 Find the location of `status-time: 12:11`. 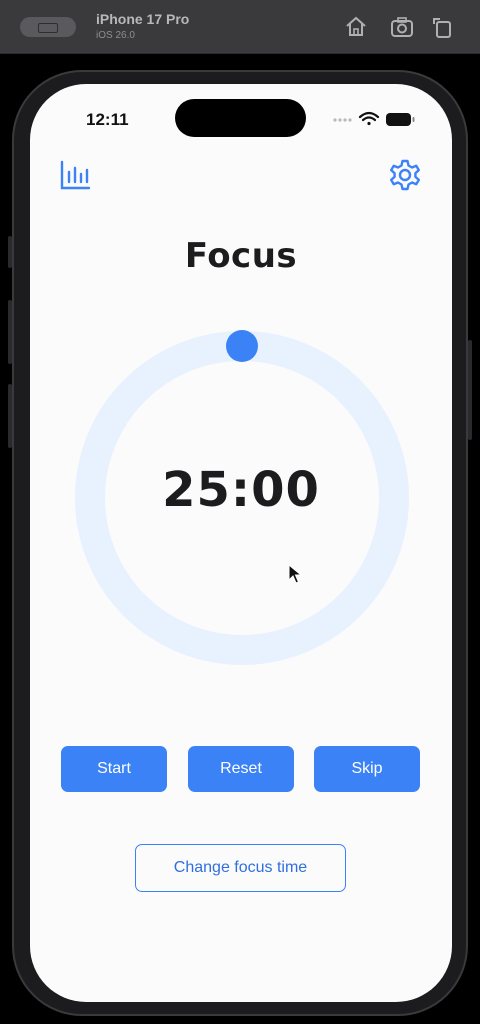

status-time: 12:11 is located at coordinates (107, 119).